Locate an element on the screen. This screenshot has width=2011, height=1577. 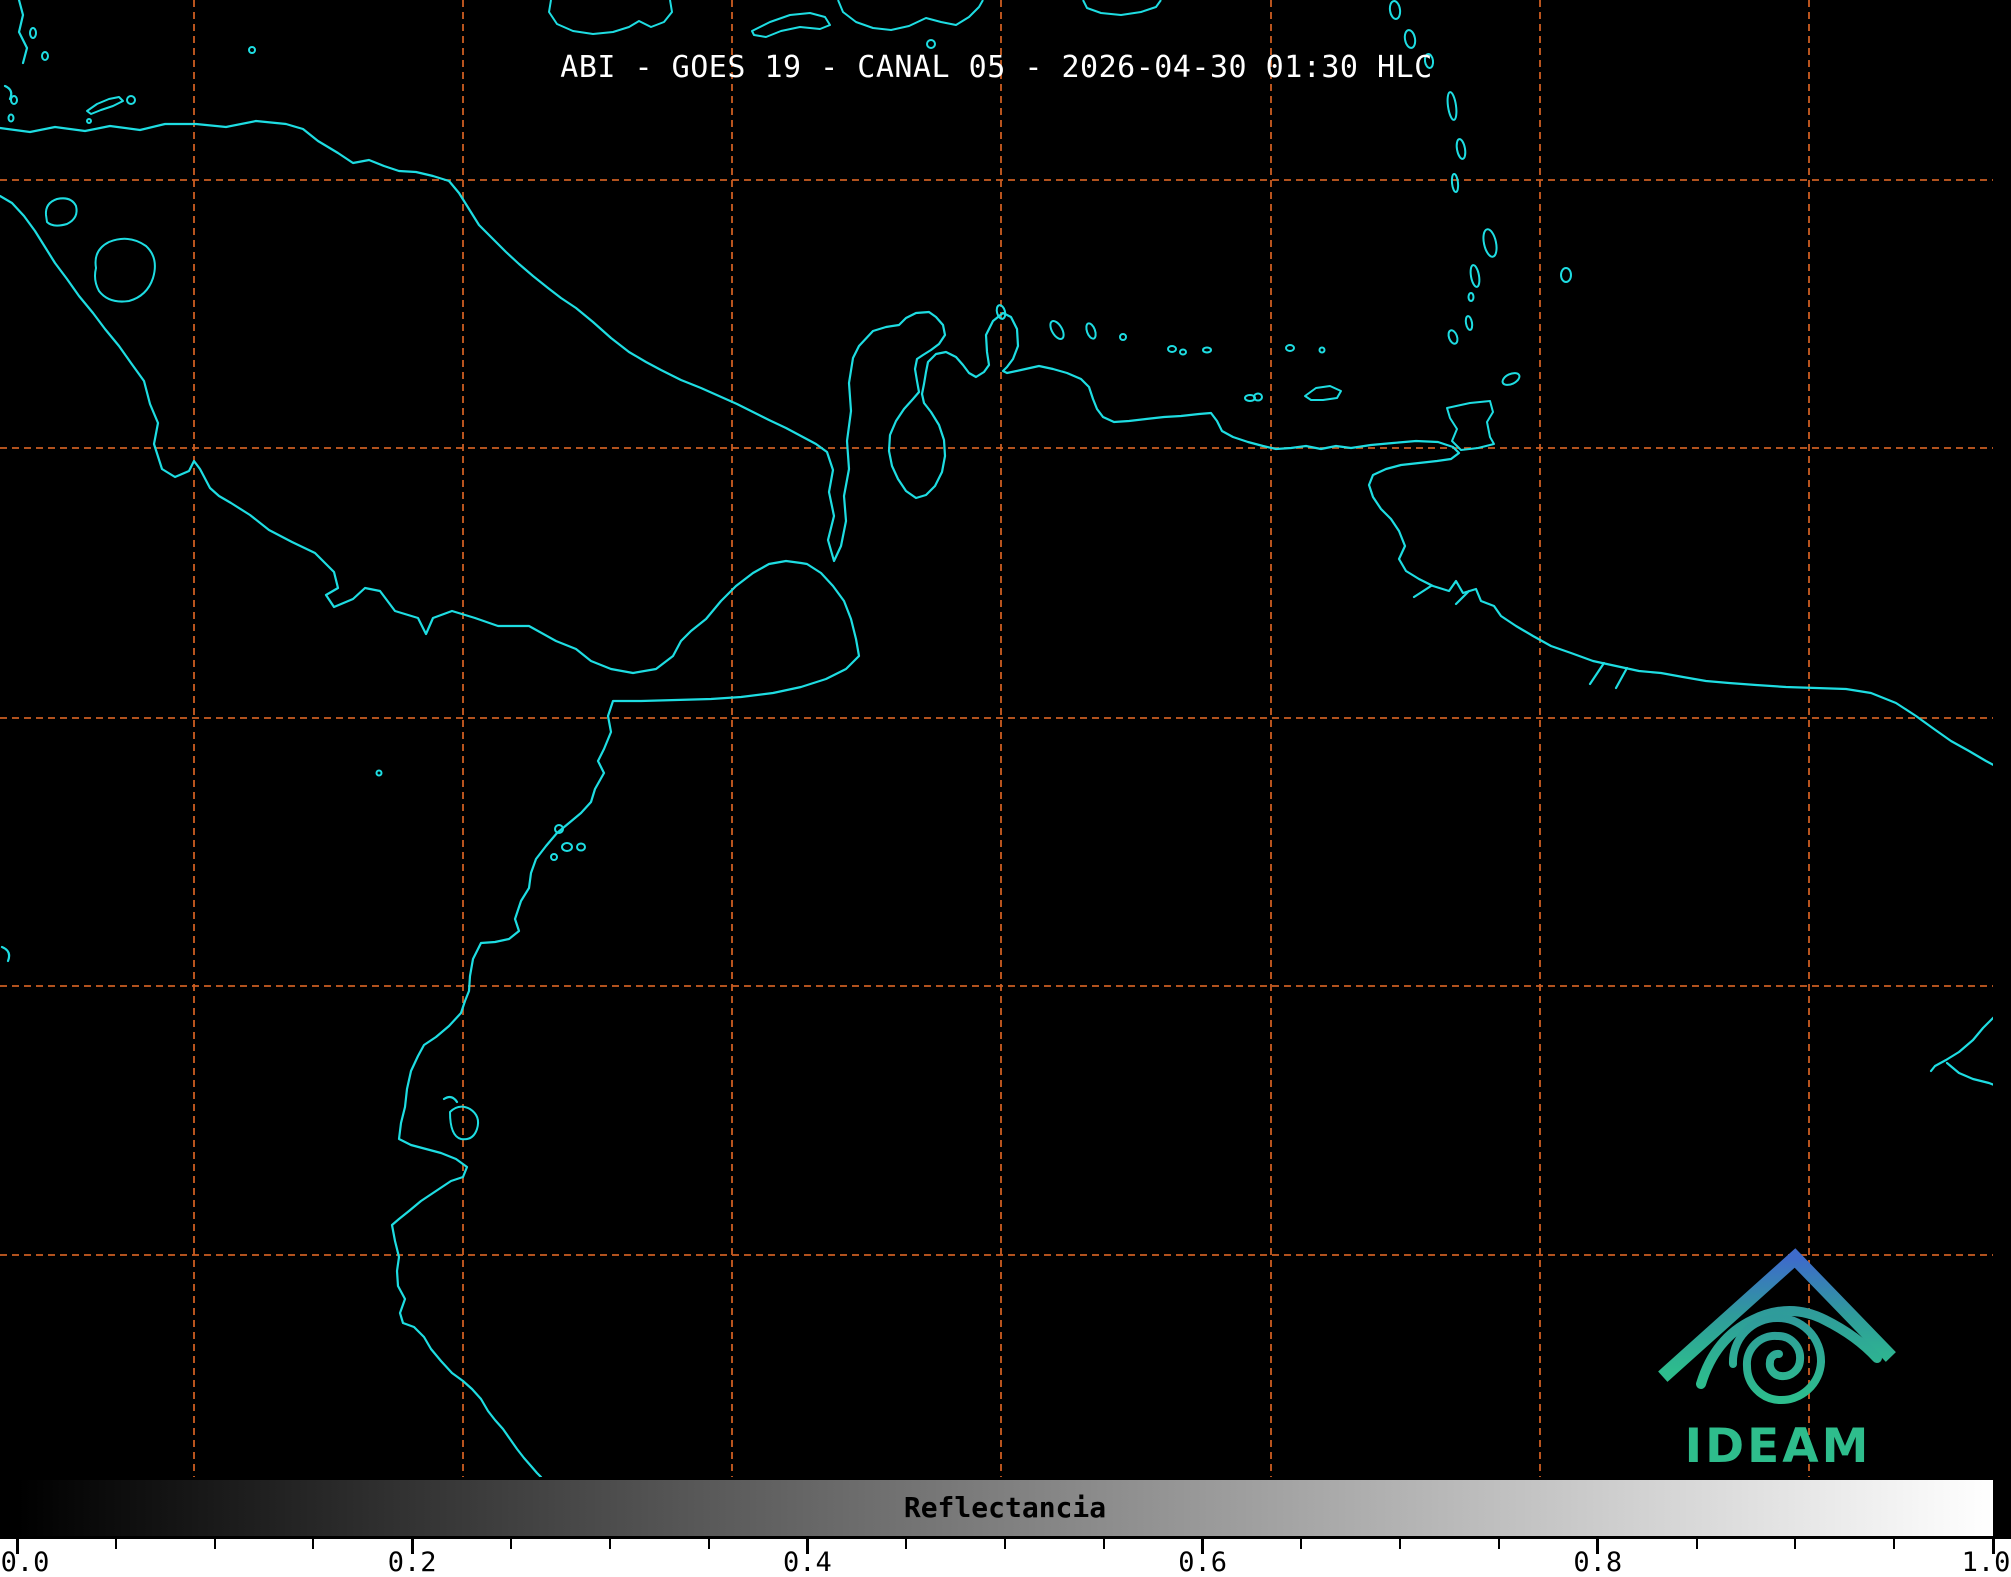
colorbar-tick-label: 1.0 is located at coordinates (1986, 1562).